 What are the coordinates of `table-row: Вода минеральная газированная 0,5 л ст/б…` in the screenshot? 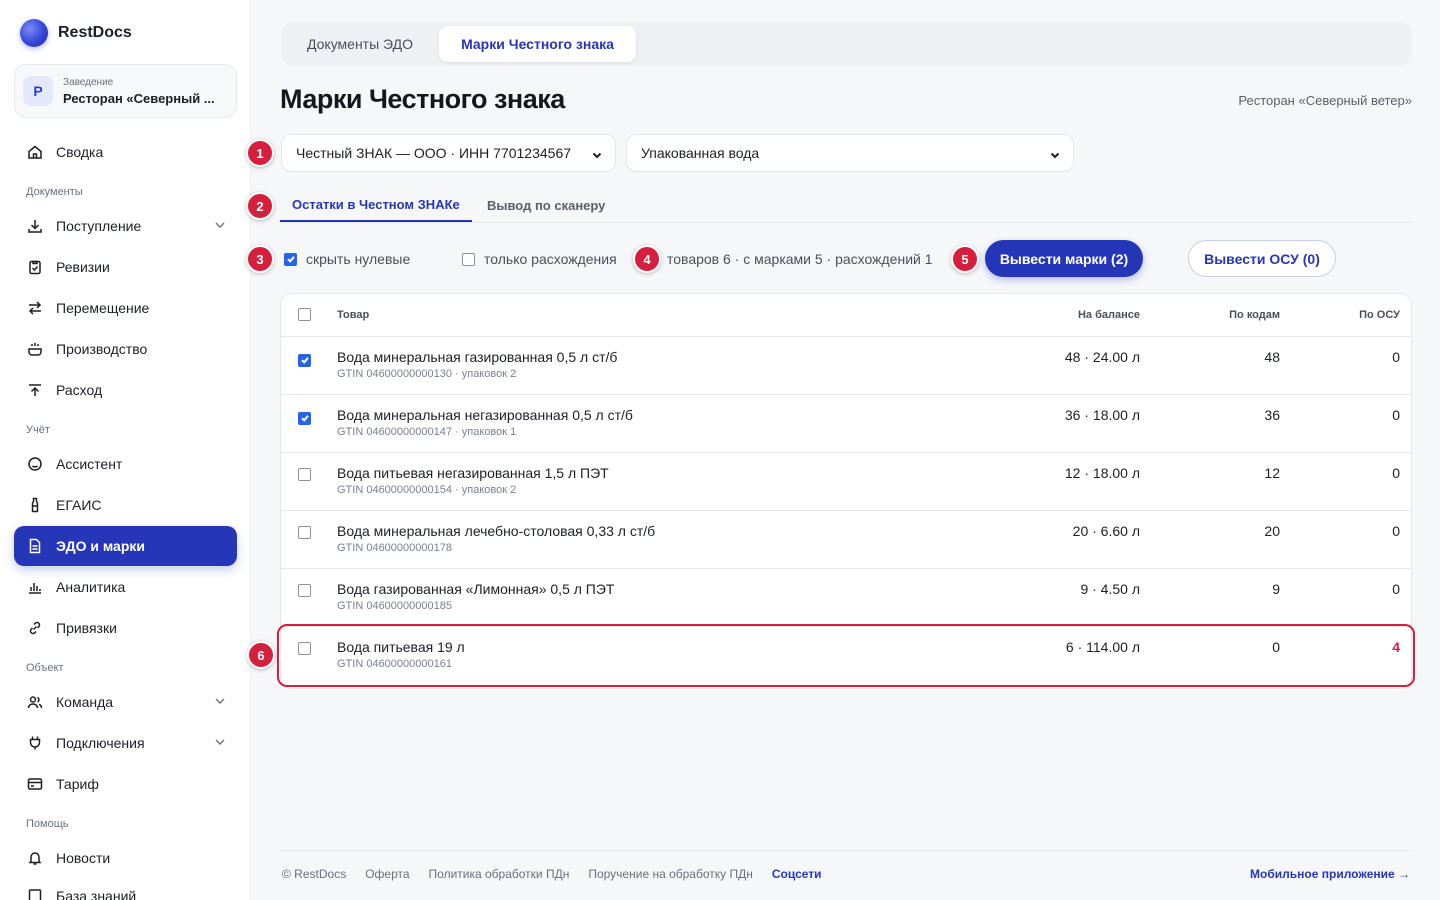 It's located at (846, 366).